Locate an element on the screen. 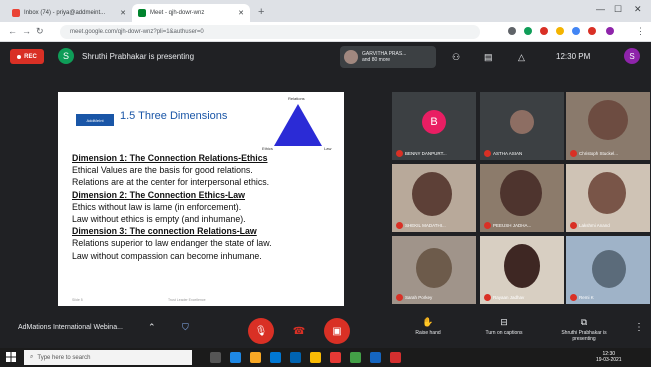 This screenshot has height=367, width=651. captions-button: ⊟ Turn on captions is located at coordinates (504, 326).